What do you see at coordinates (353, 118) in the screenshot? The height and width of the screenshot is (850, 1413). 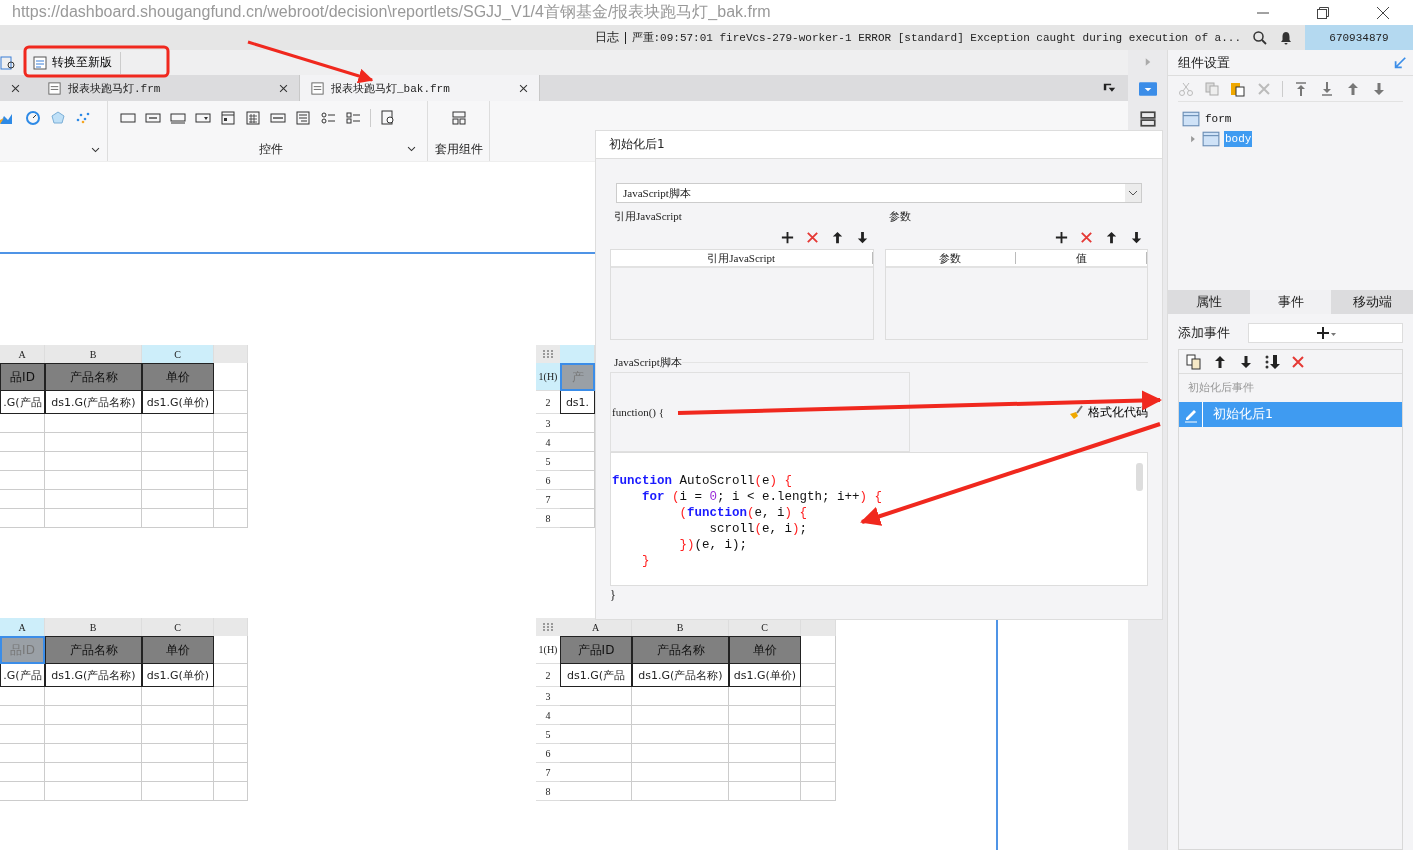 I see `checklist-icon` at bounding box center [353, 118].